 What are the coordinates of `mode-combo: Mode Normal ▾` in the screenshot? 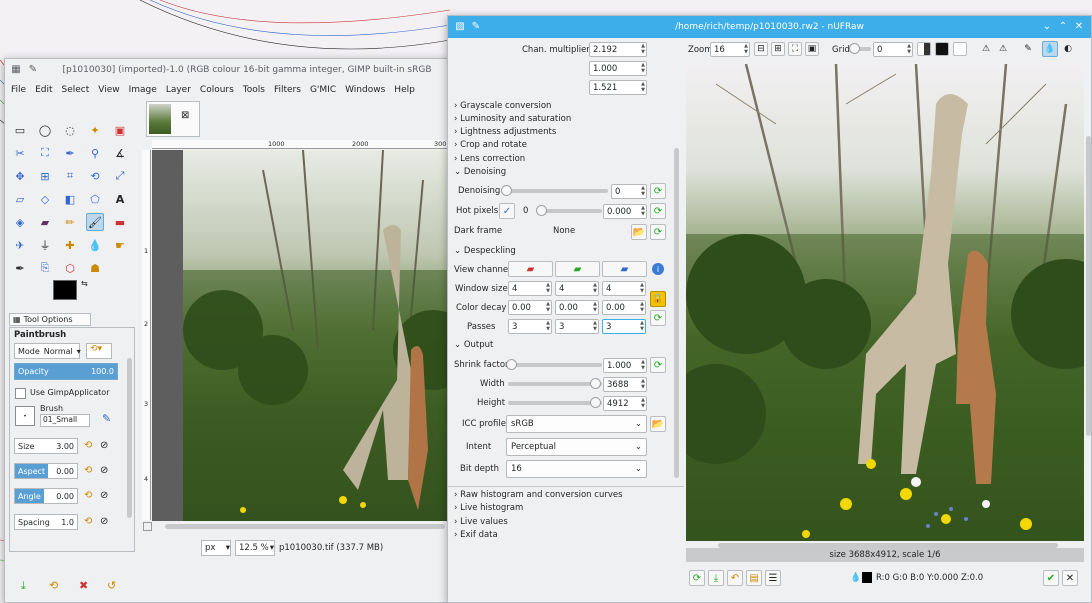 It's located at (47, 351).